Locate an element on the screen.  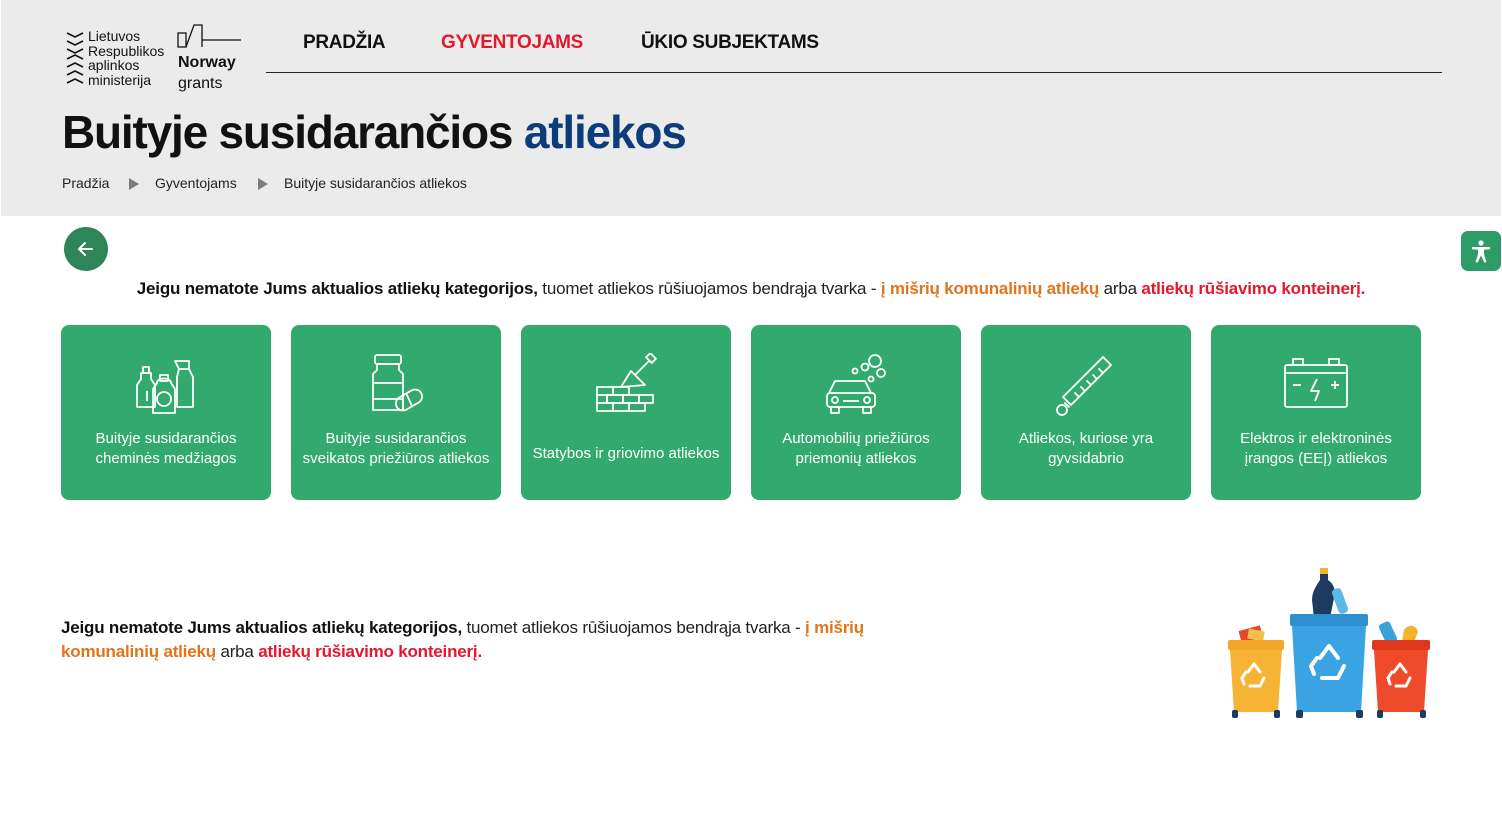
nav-item-ukio-subjektams: ŪKIO SUBJEKTAMS is located at coordinates (730, 43).